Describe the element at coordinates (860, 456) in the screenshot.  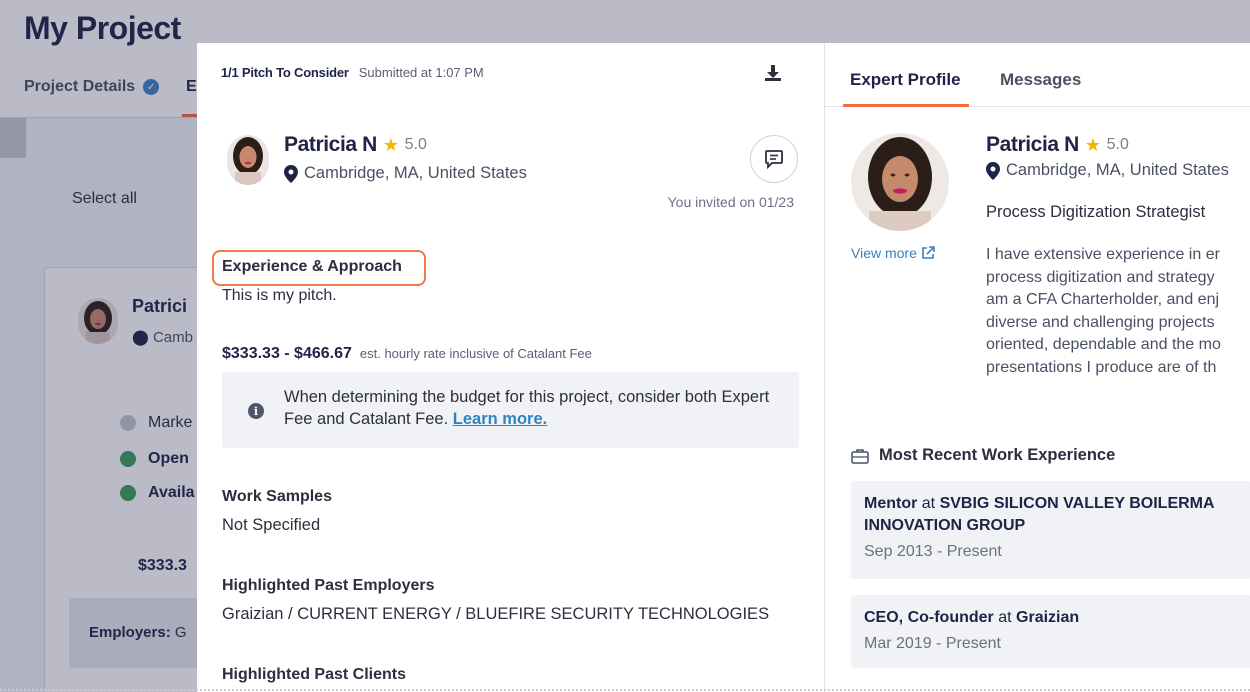
I see `briefcase-icon` at that location.